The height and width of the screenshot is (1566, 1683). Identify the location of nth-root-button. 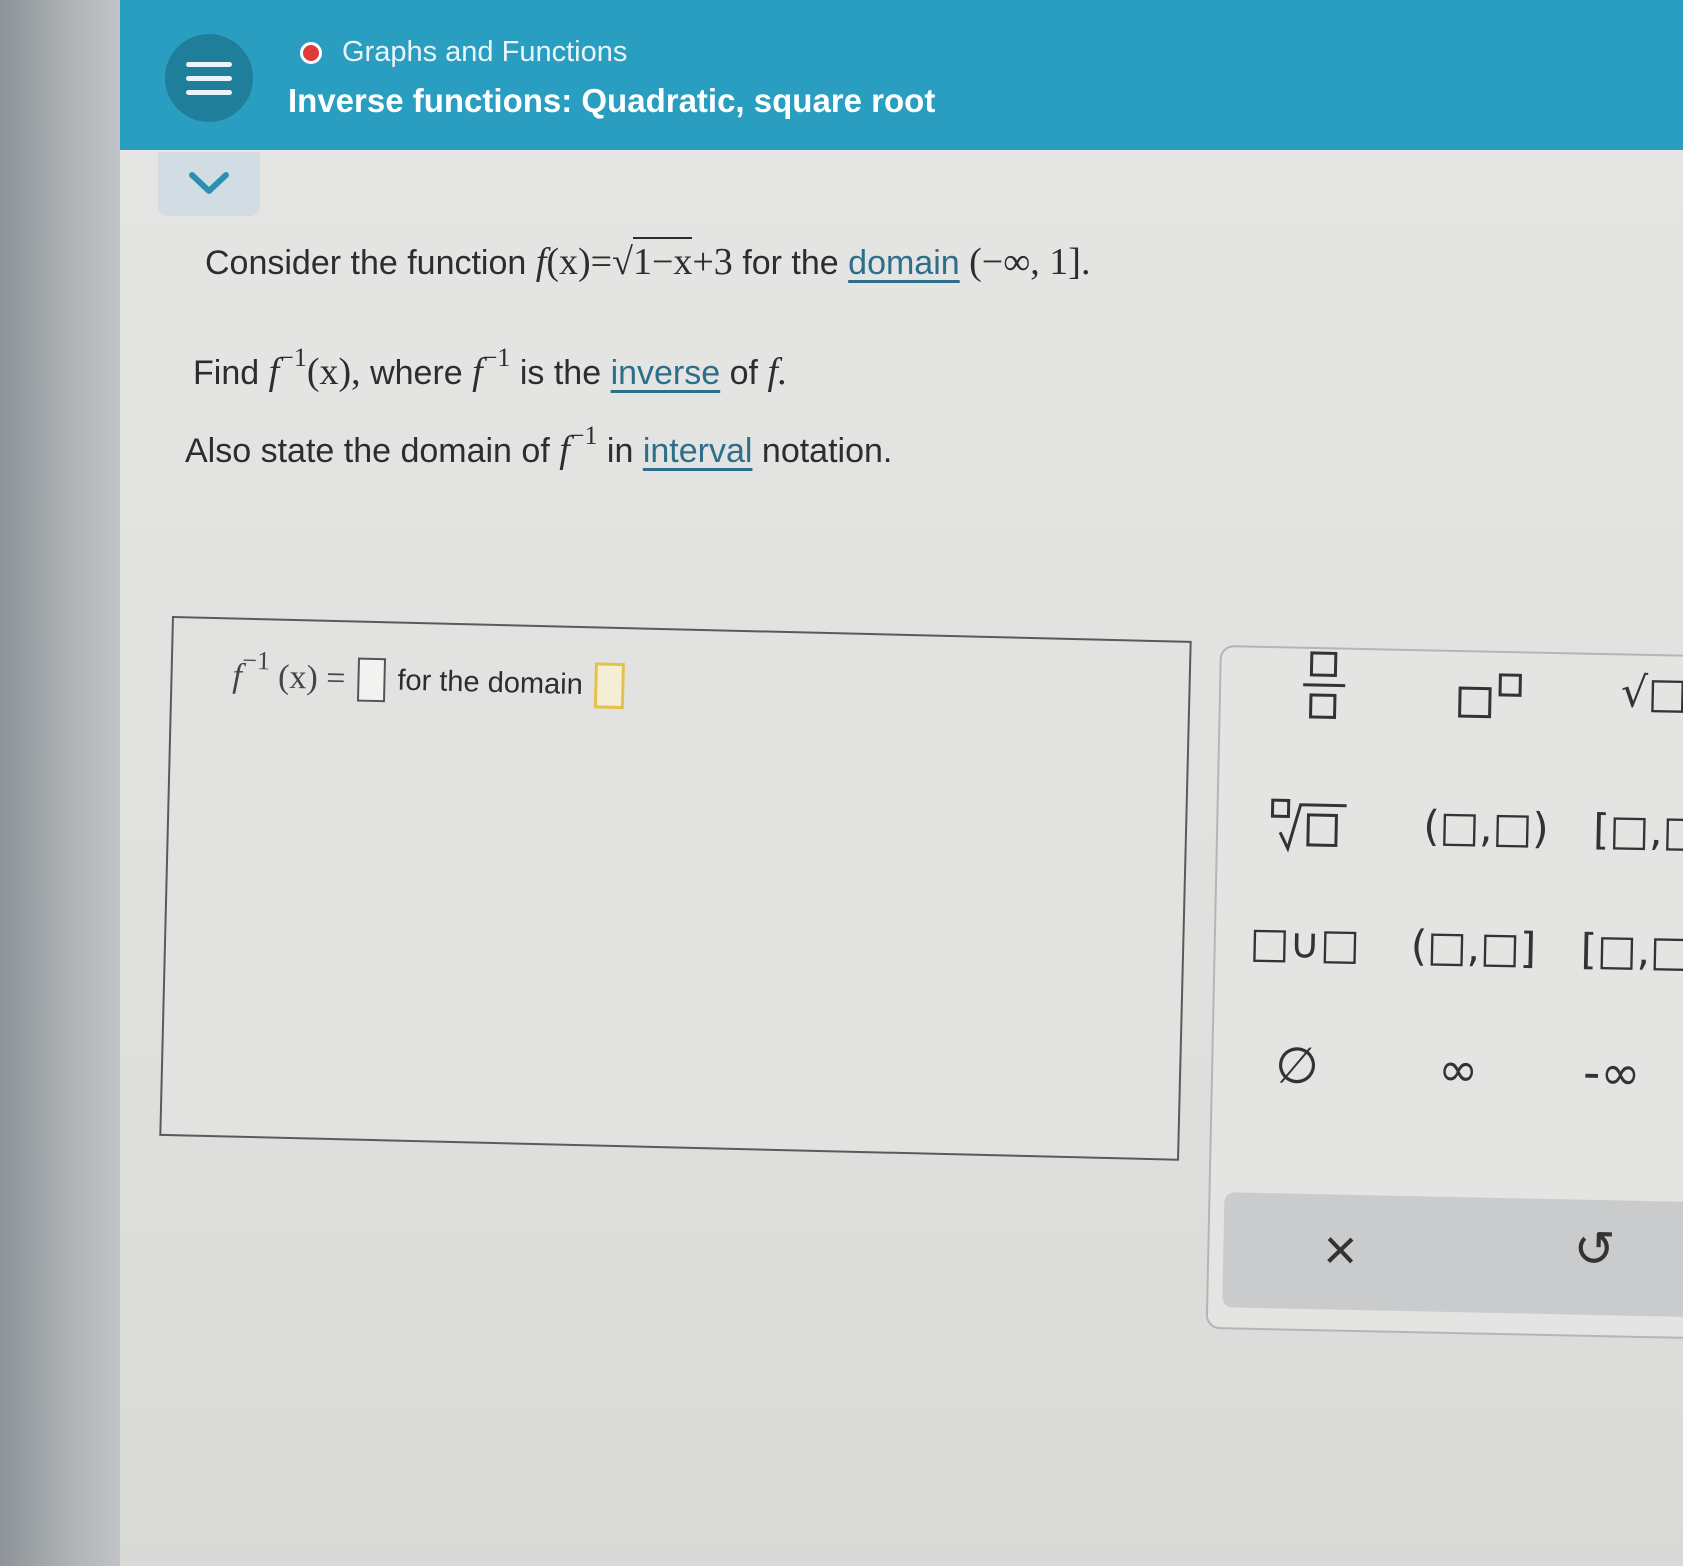
(1308, 832).